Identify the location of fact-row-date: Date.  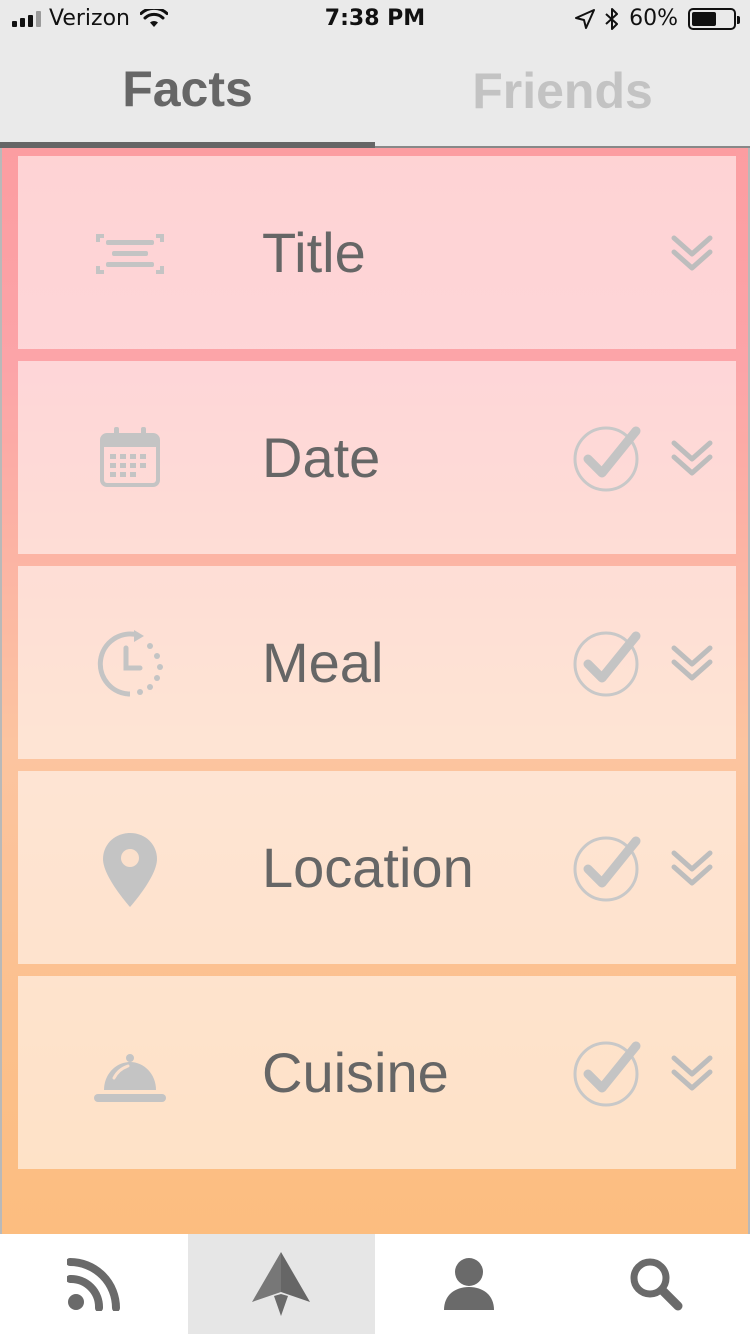
(377, 457).